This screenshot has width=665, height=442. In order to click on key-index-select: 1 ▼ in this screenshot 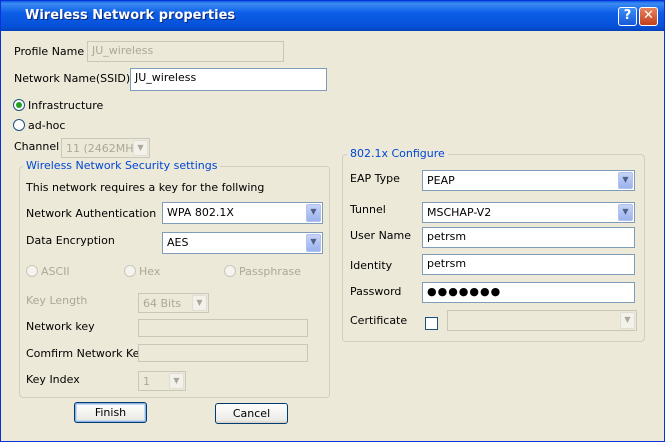, I will do `click(162, 381)`.